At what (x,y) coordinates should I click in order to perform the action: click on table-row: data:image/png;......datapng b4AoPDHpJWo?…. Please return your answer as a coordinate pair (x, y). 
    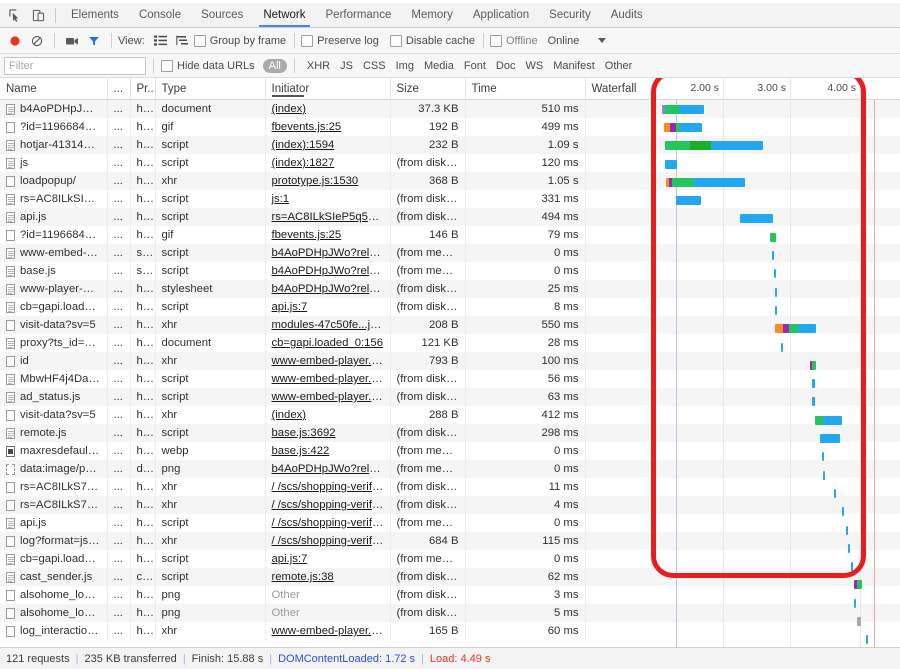
    Looking at the image, I should click on (450, 469).